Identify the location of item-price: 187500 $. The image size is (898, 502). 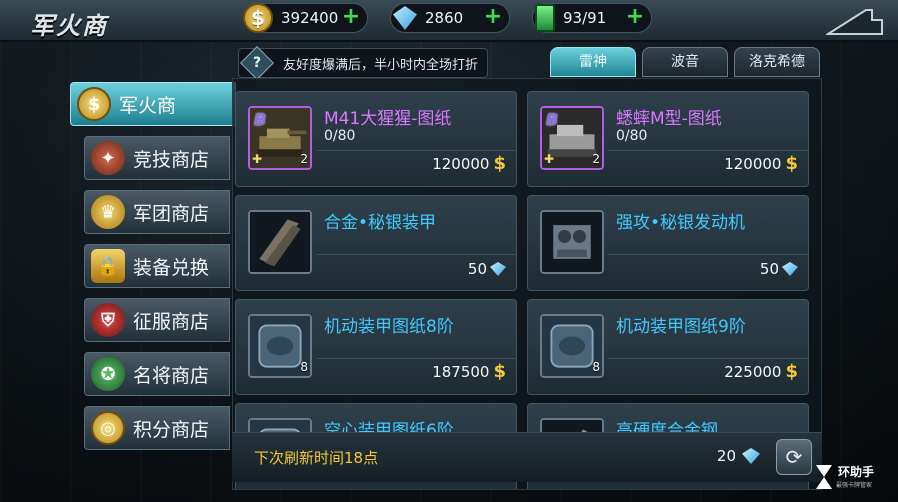
(469, 371).